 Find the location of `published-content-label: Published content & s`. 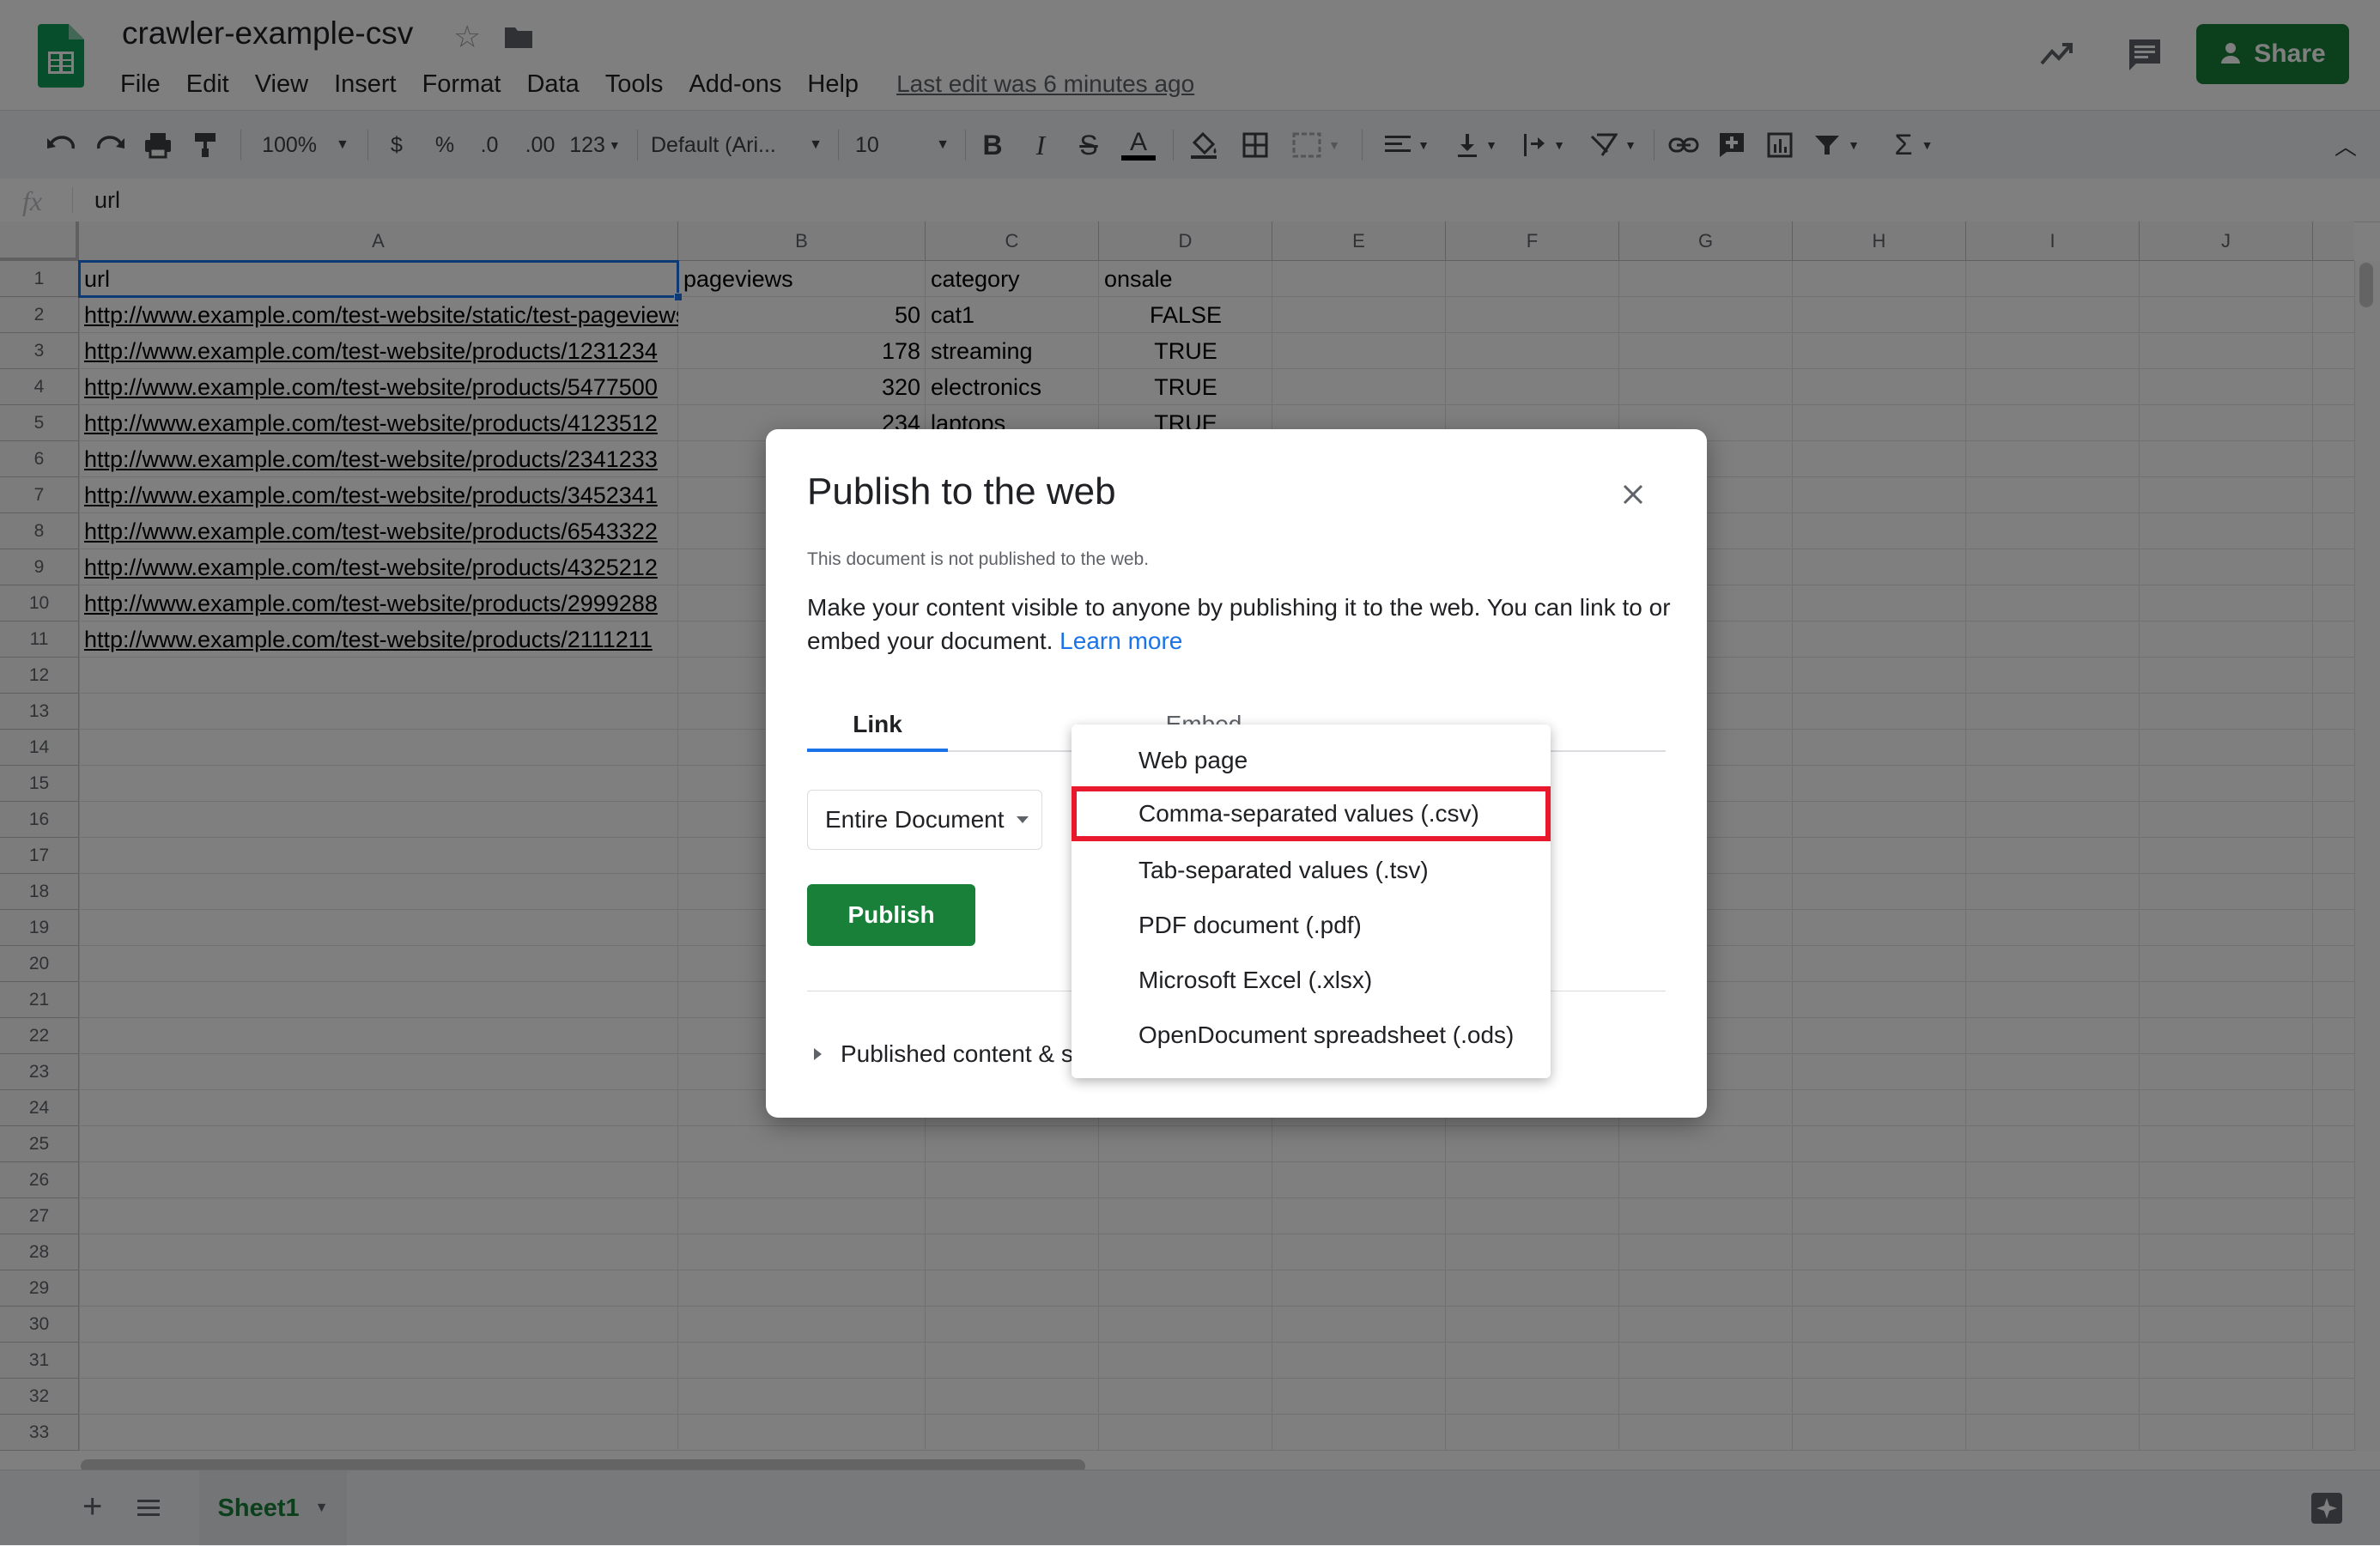

published-content-label: Published content & s is located at coordinates (957, 1053).